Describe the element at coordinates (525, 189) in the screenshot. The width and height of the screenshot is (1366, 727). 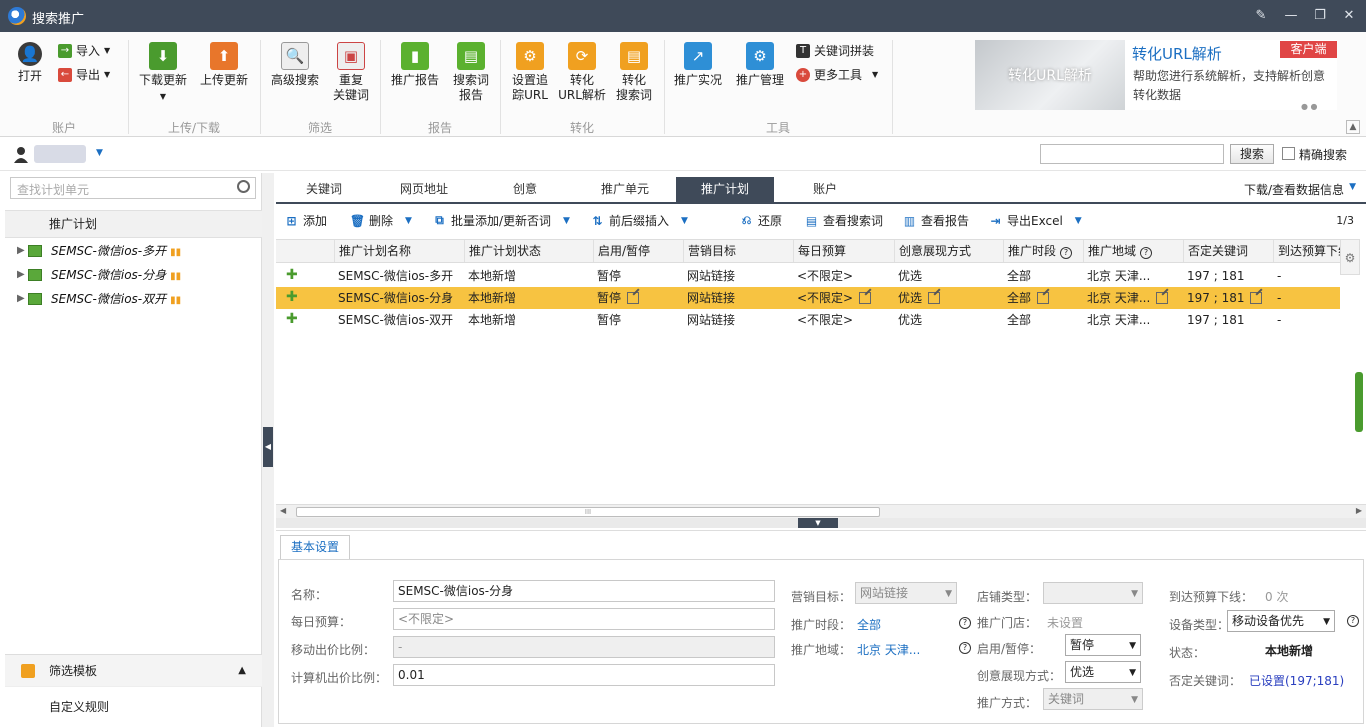
I see `tab-creatives: 创意` at that location.